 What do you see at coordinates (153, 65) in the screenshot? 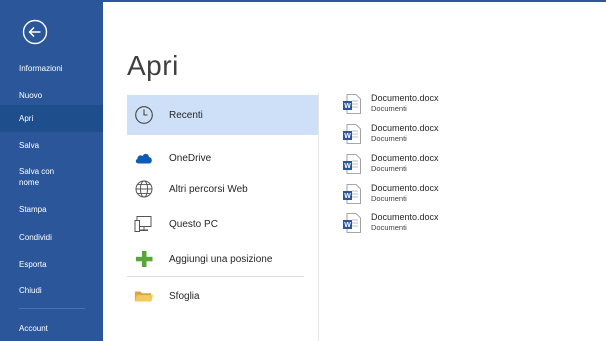
I see `page-title: Apri` at bounding box center [153, 65].